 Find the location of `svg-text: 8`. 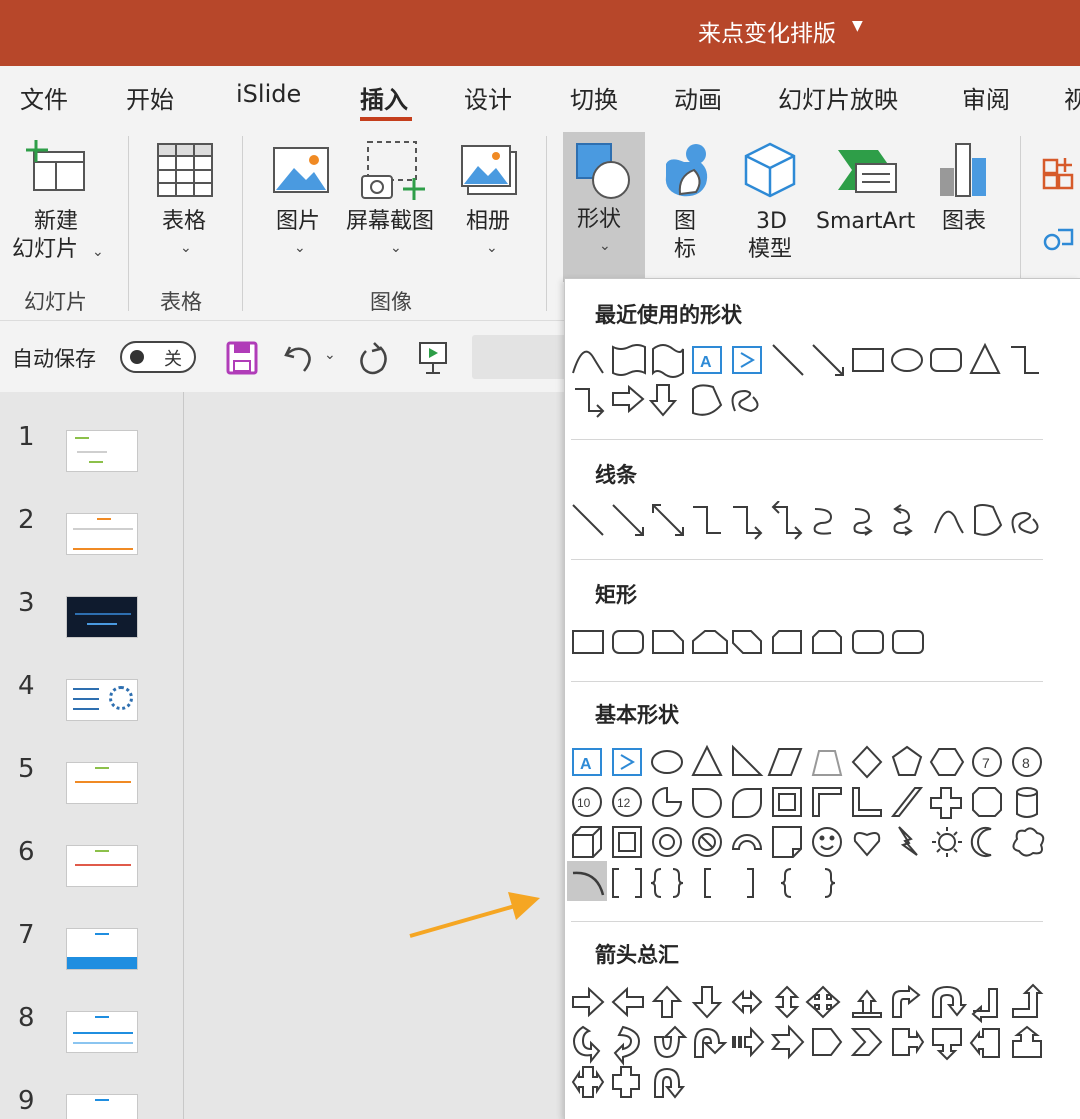

svg-text: 8 is located at coordinates (1026, 763).